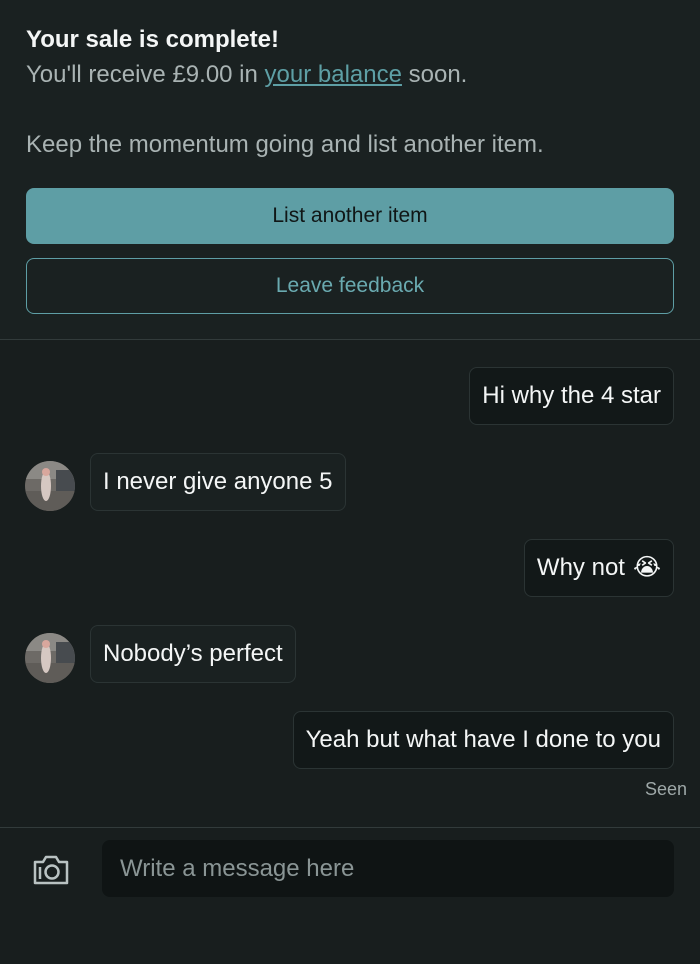 Image resolution: width=700 pixels, height=964 pixels. I want to click on message-text: Nobody’s perfect, so click(193, 653).